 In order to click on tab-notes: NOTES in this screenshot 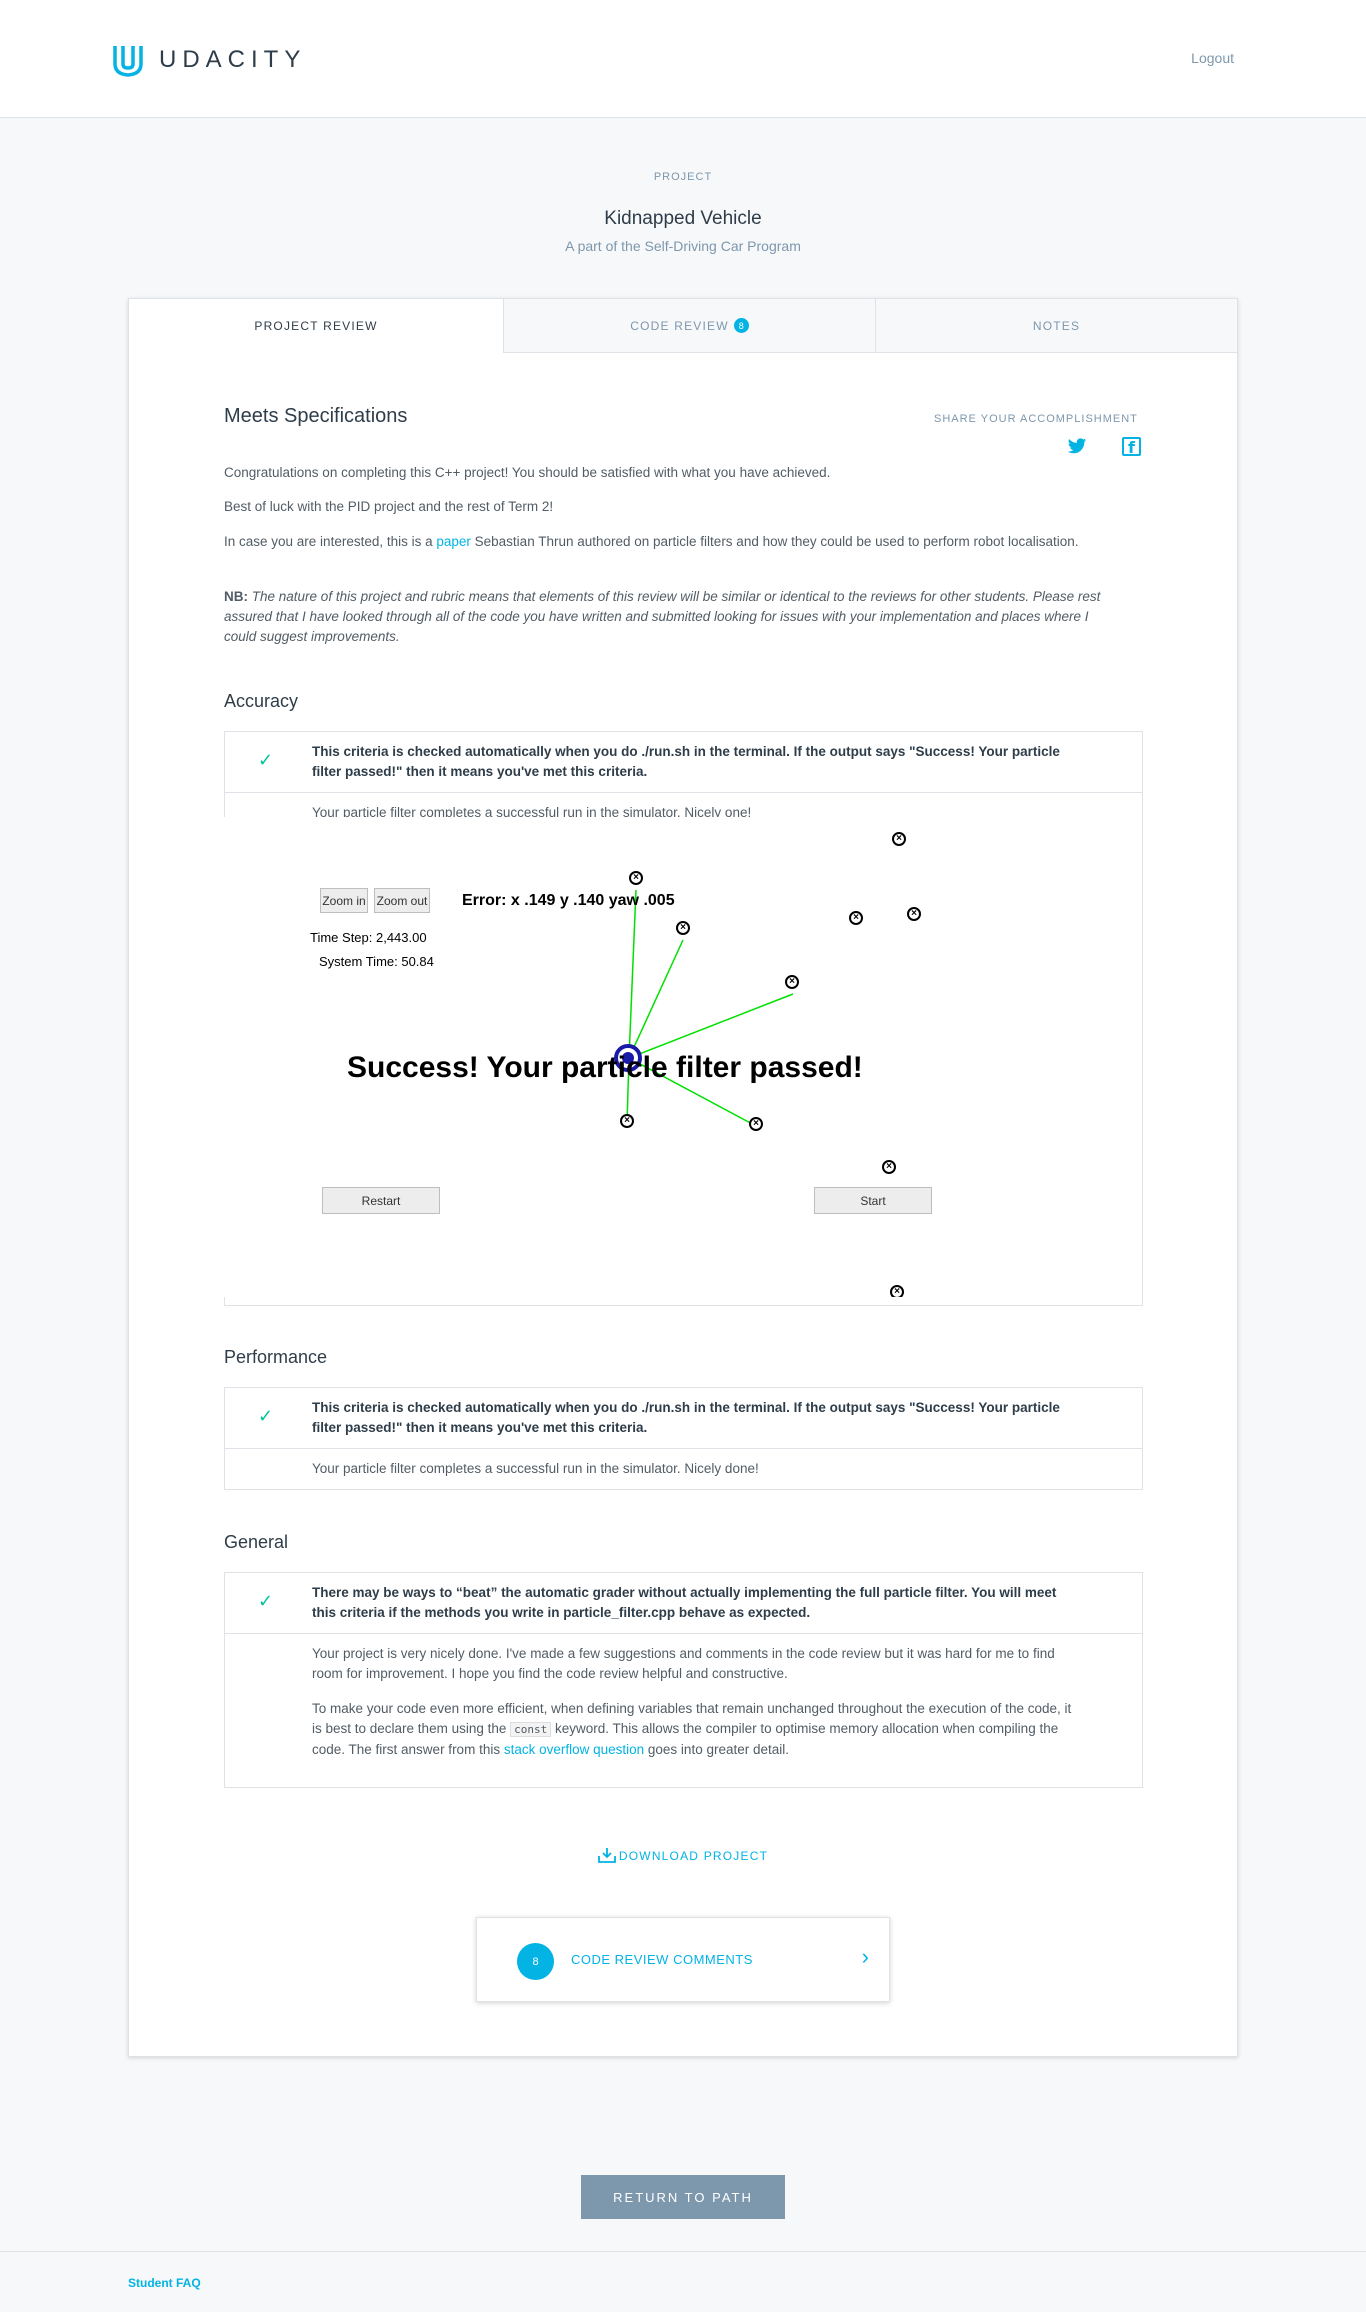, I will do `click(1056, 326)`.